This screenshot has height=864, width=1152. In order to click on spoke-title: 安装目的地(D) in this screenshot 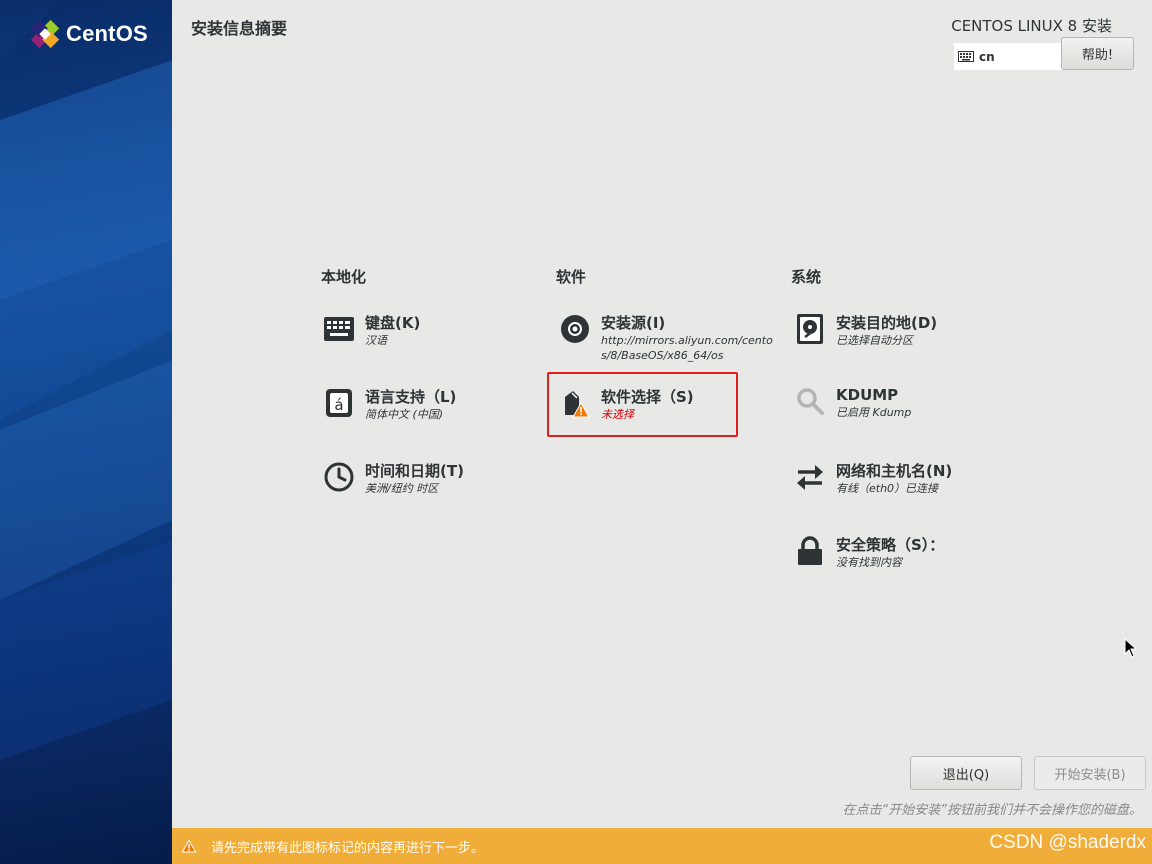, I will do `click(887, 323)`.